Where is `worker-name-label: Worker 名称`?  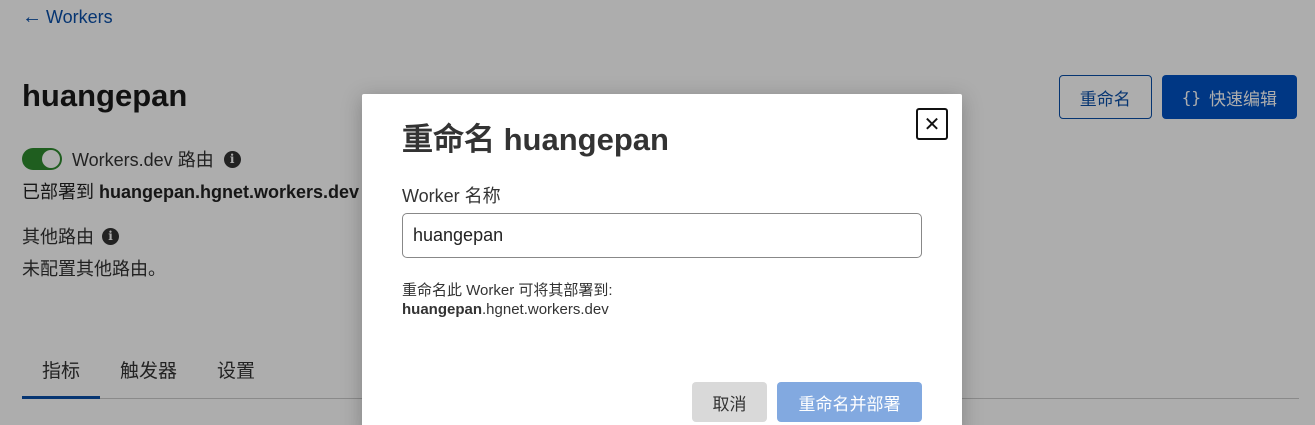
worker-name-label: Worker 名称 is located at coordinates (451, 196).